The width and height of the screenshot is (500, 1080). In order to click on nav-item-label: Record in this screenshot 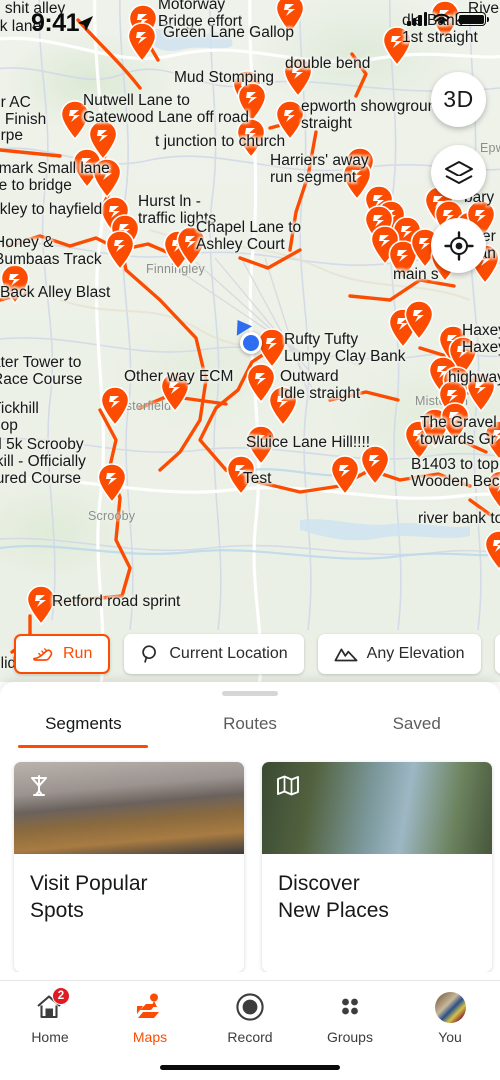, I will do `click(250, 1037)`.